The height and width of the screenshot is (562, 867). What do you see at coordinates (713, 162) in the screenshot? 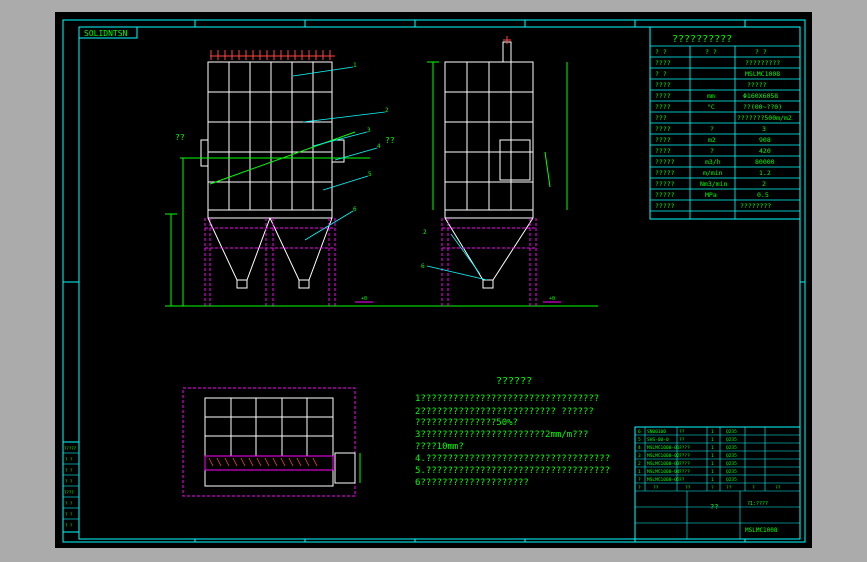
I see `svg-text: m3/h` at bounding box center [713, 162].